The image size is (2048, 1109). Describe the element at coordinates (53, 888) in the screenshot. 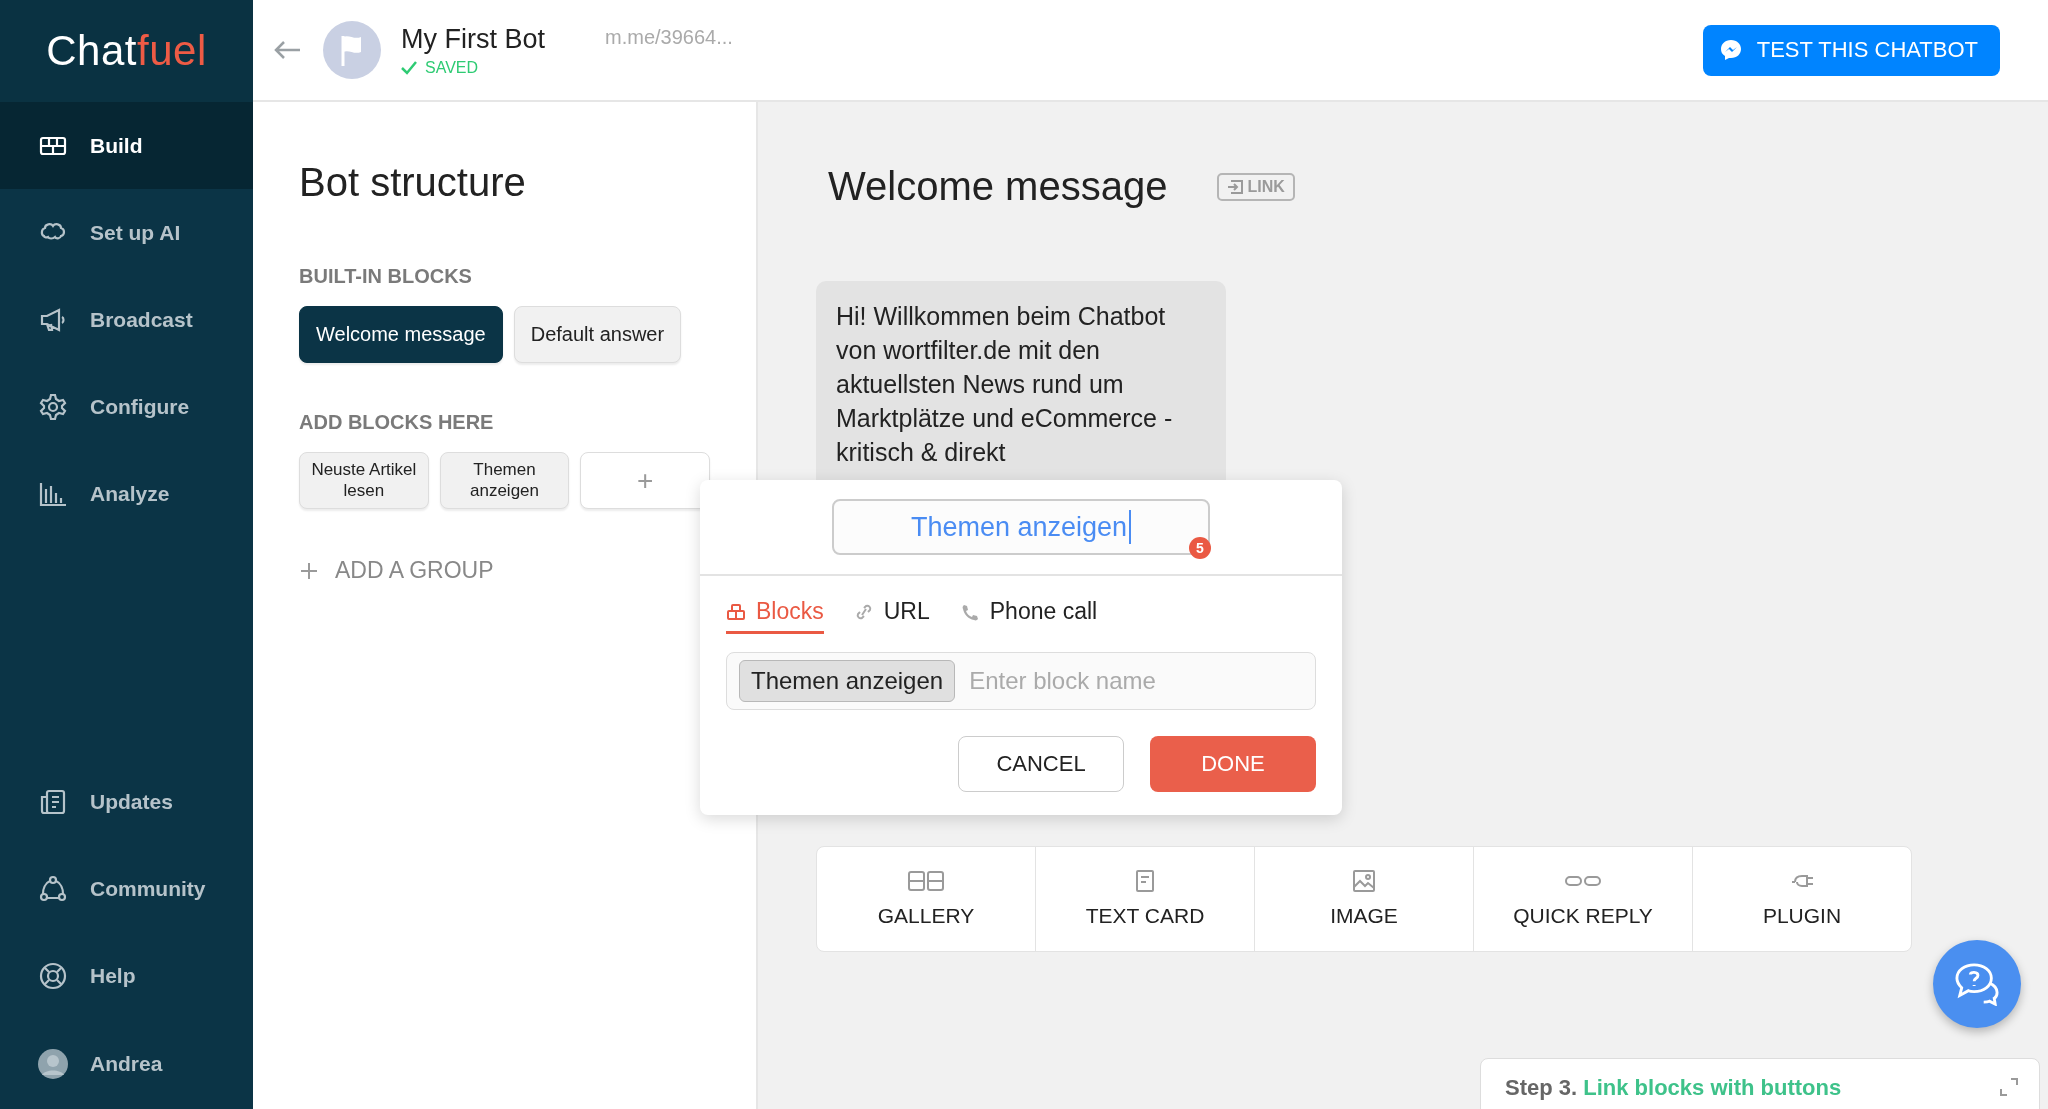

I see `community-icon` at that location.